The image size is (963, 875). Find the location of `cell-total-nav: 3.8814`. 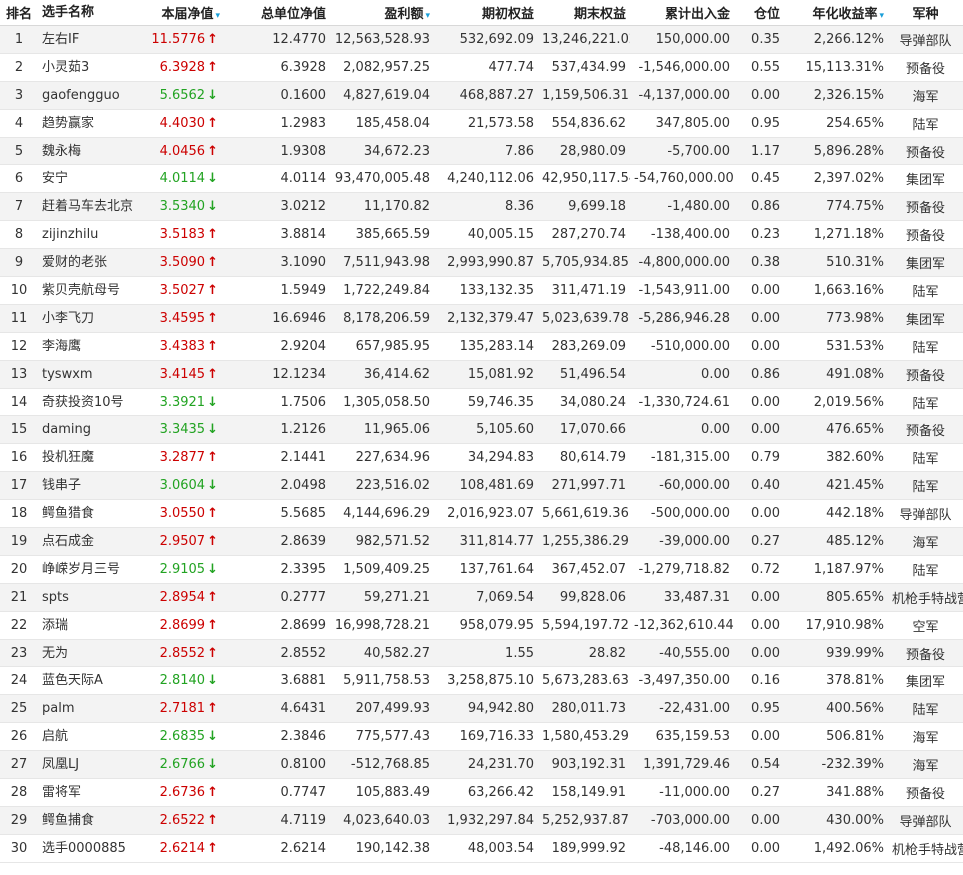

cell-total-nav: 3.8814 is located at coordinates (277, 235).